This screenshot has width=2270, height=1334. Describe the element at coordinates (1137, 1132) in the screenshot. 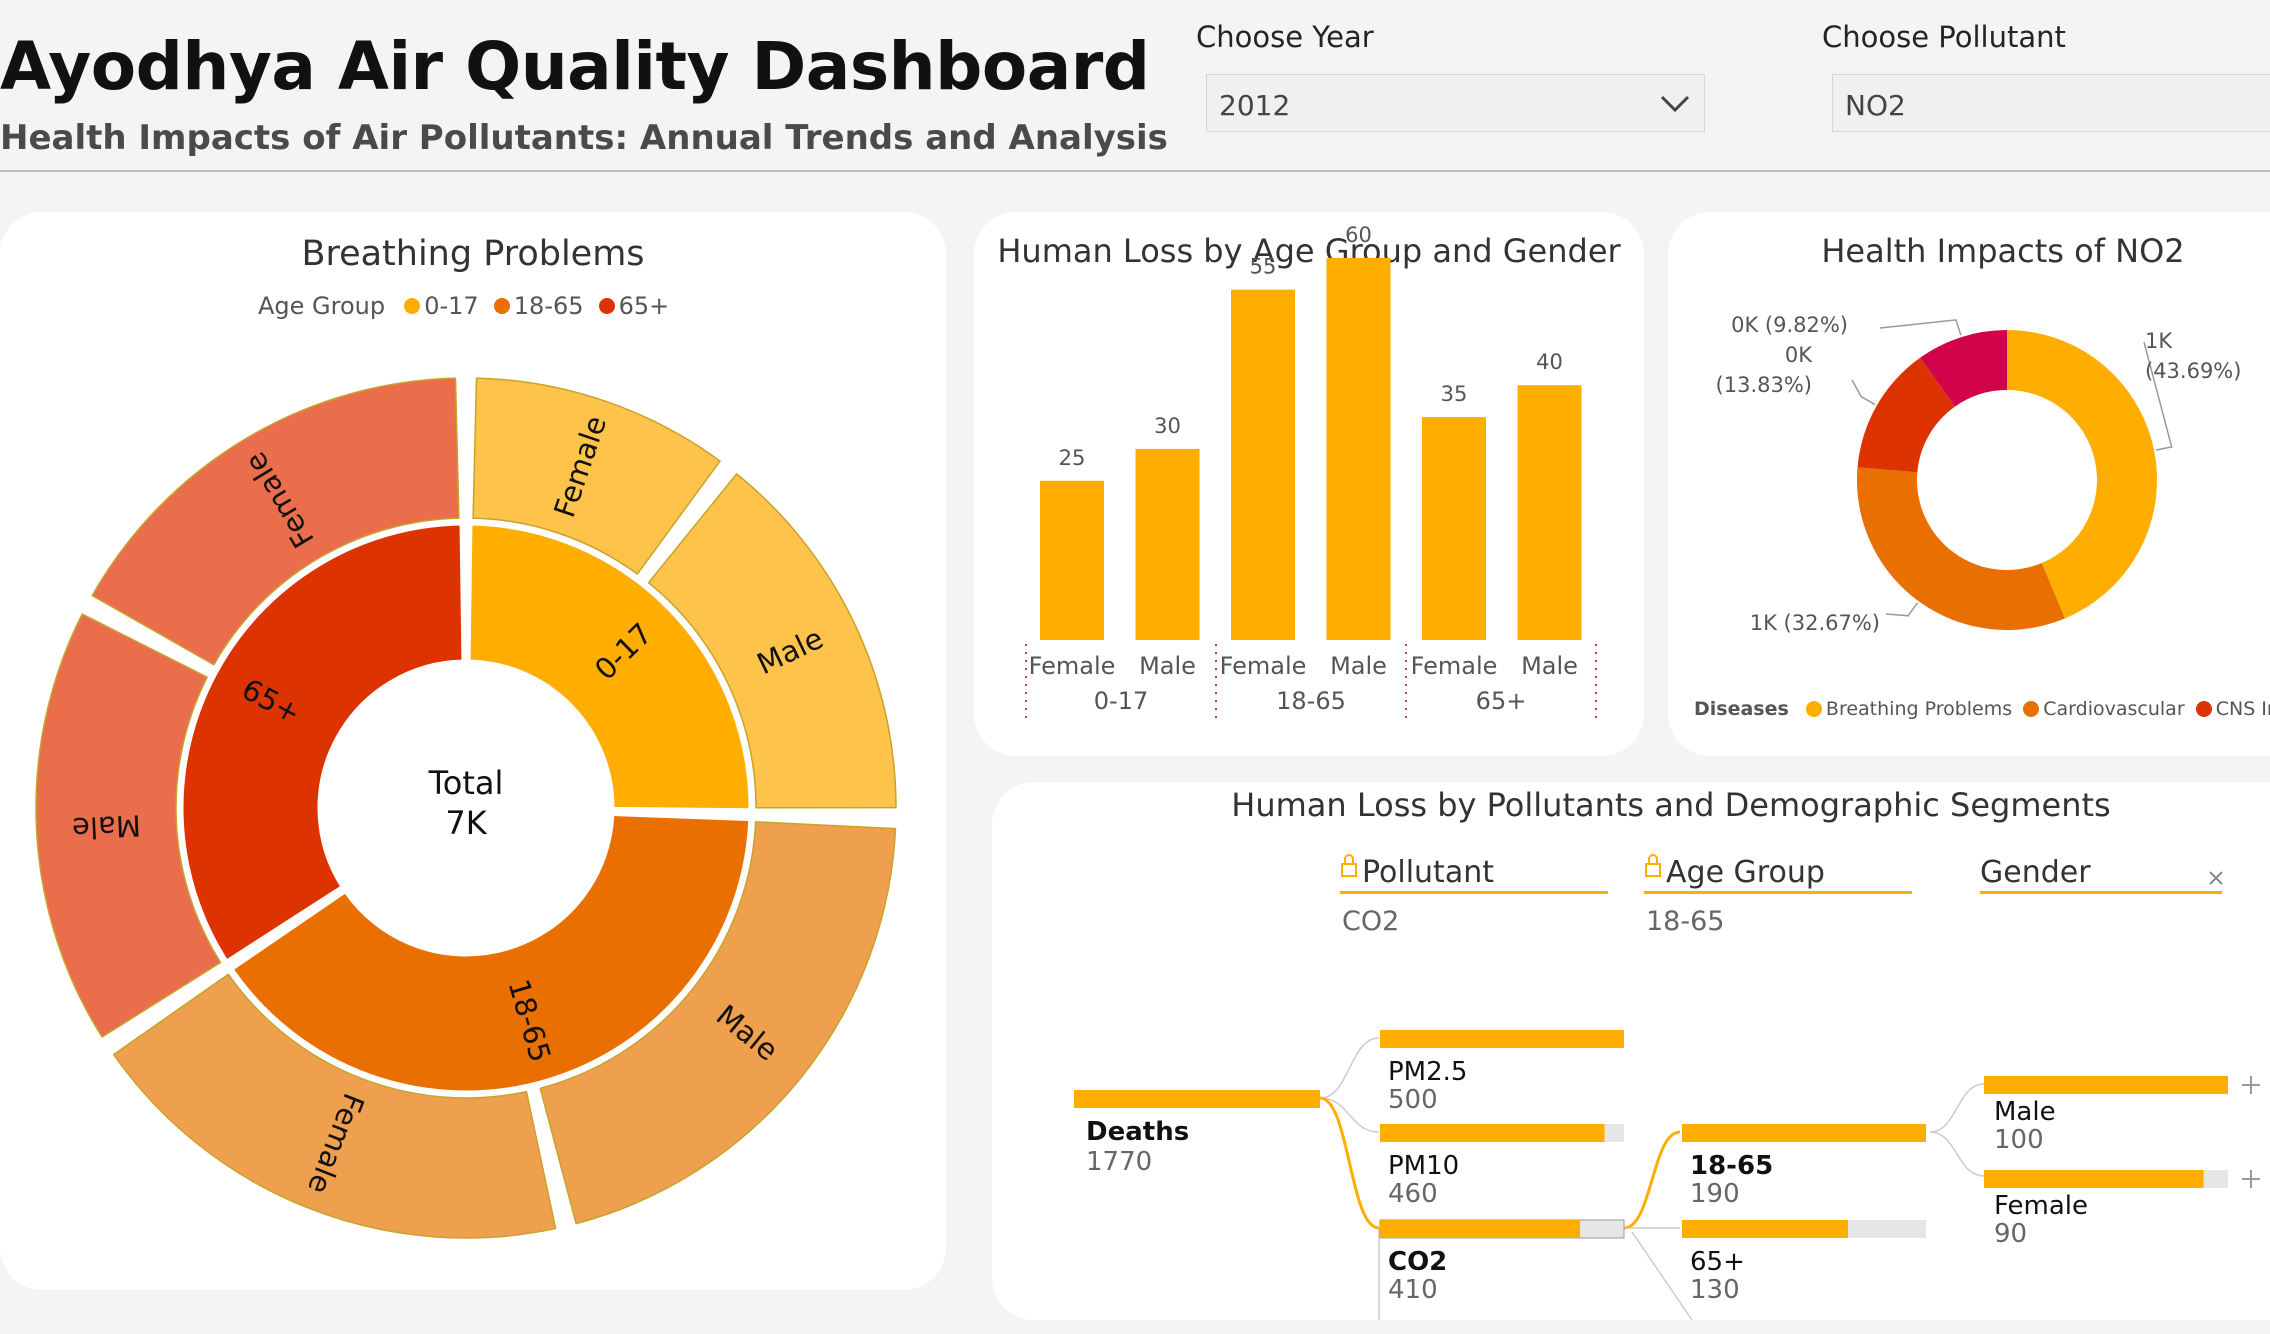

I see `root-label: Deaths` at that location.